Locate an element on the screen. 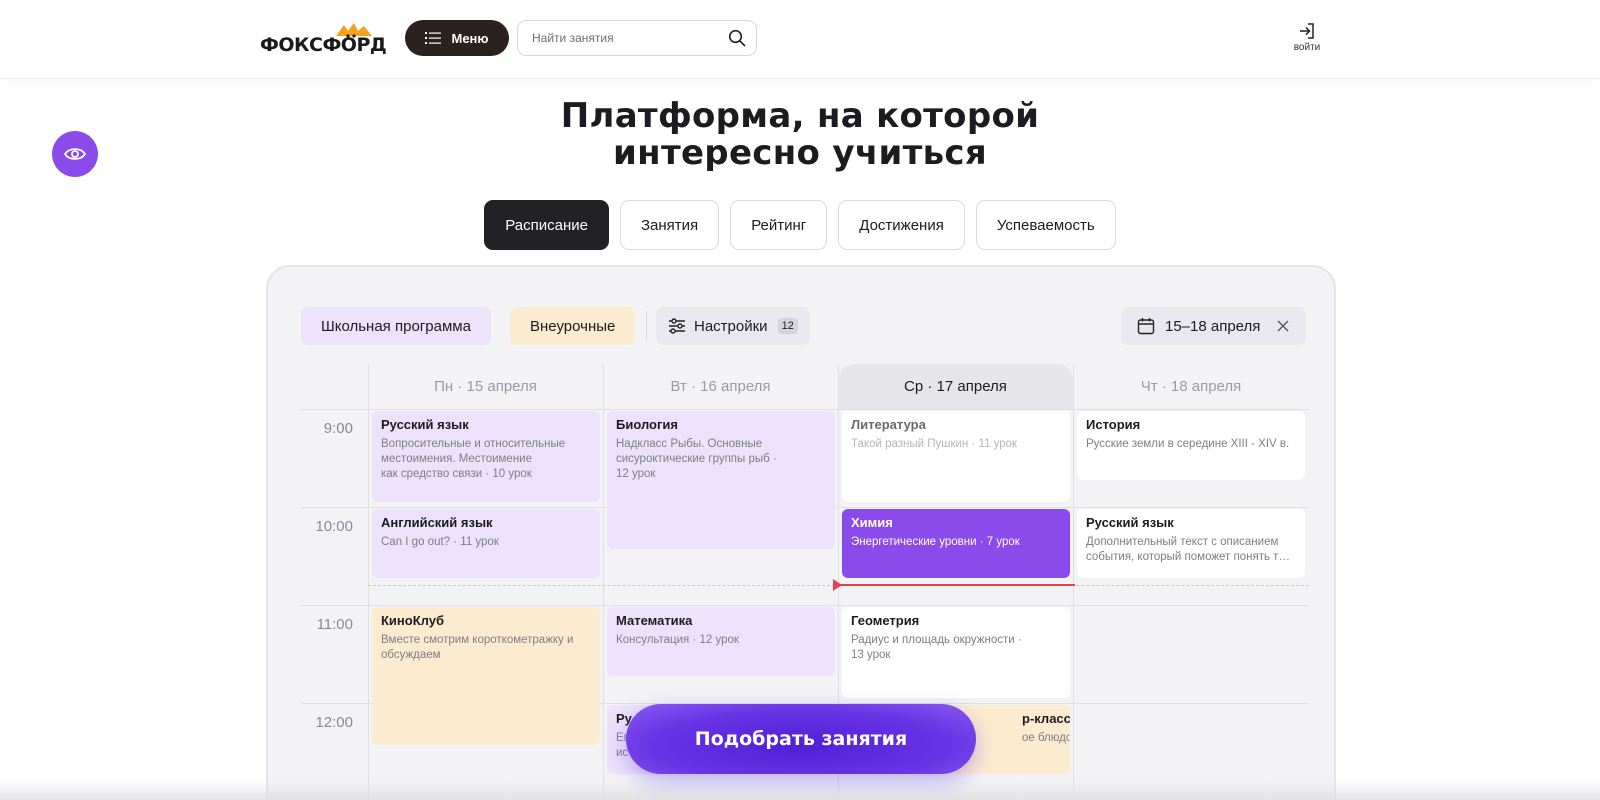  lesson-title: История is located at coordinates (1113, 424).